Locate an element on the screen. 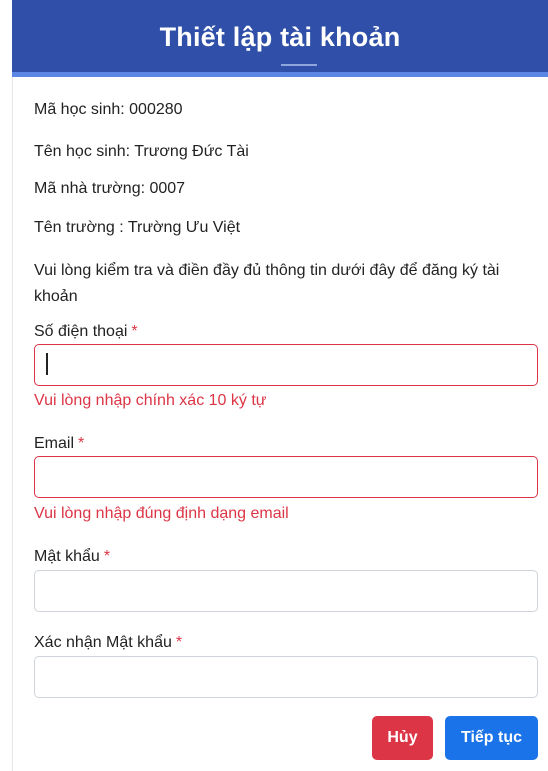 Image resolution: width=548 pixels, height=771 pixels. email-input is located at coordinates (286, 477).